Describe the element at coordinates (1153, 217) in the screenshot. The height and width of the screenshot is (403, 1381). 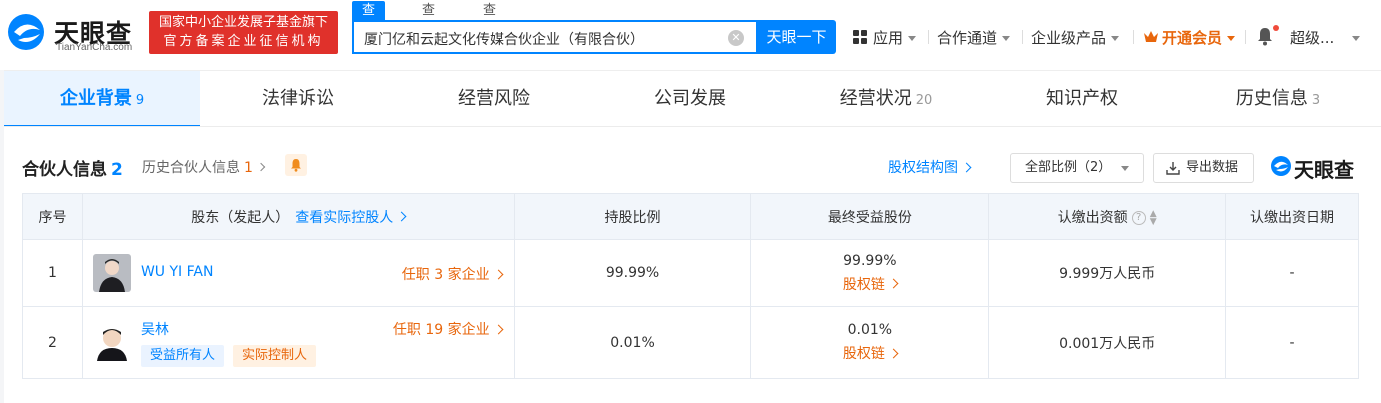
I see `sort-icon: ▲ ▼` at that location.